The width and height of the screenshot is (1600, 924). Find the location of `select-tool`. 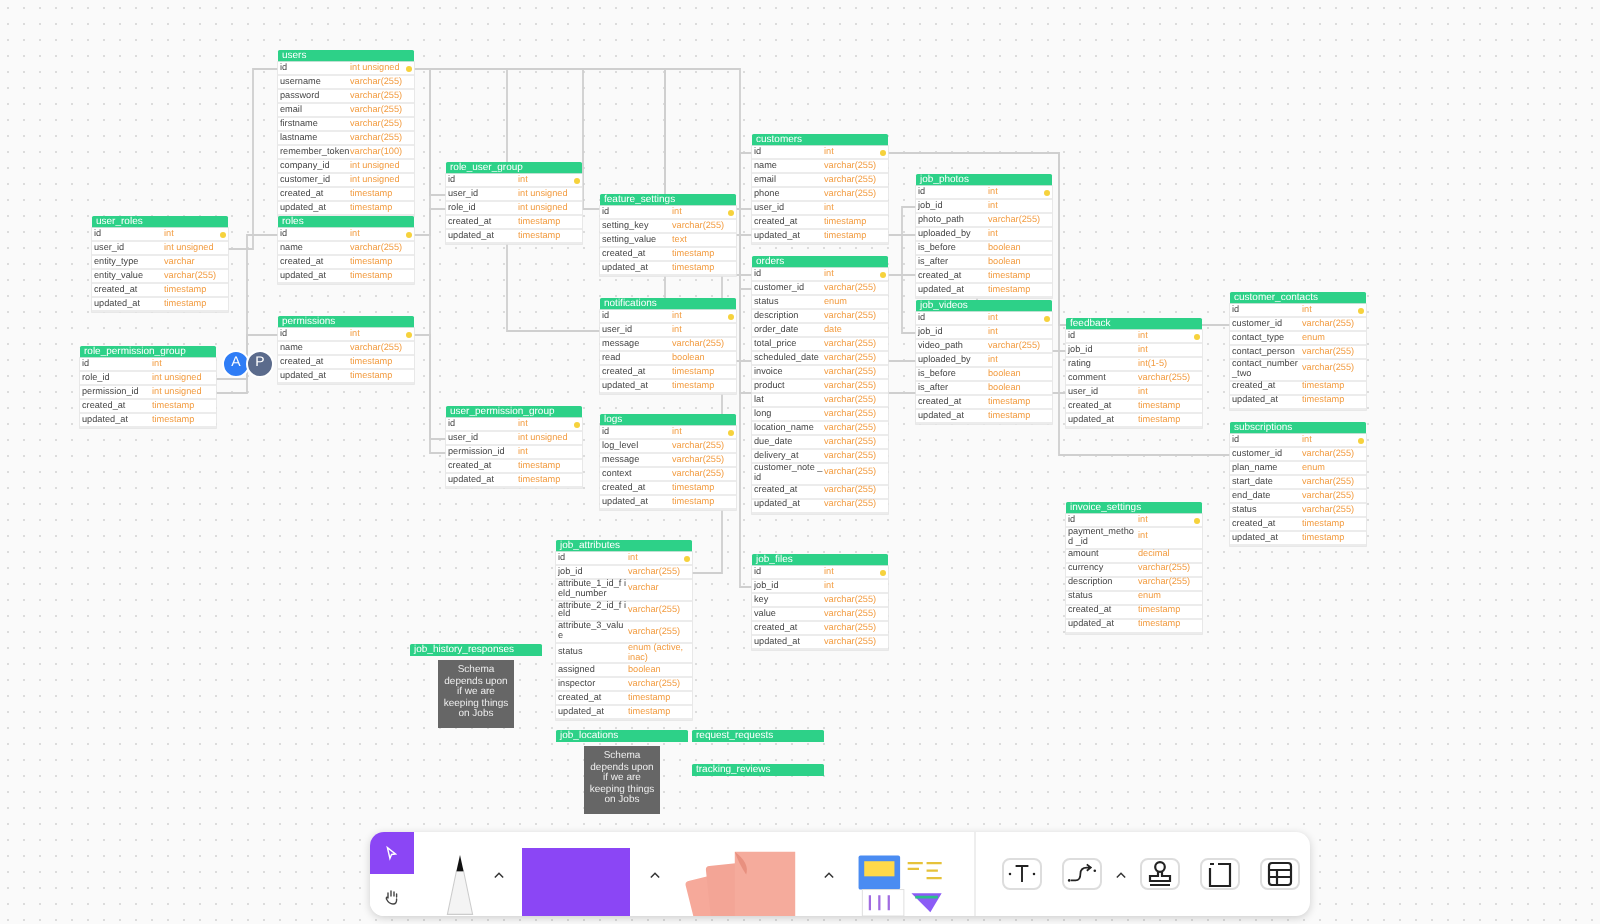

select-tool is located at coordinates (392, 853).